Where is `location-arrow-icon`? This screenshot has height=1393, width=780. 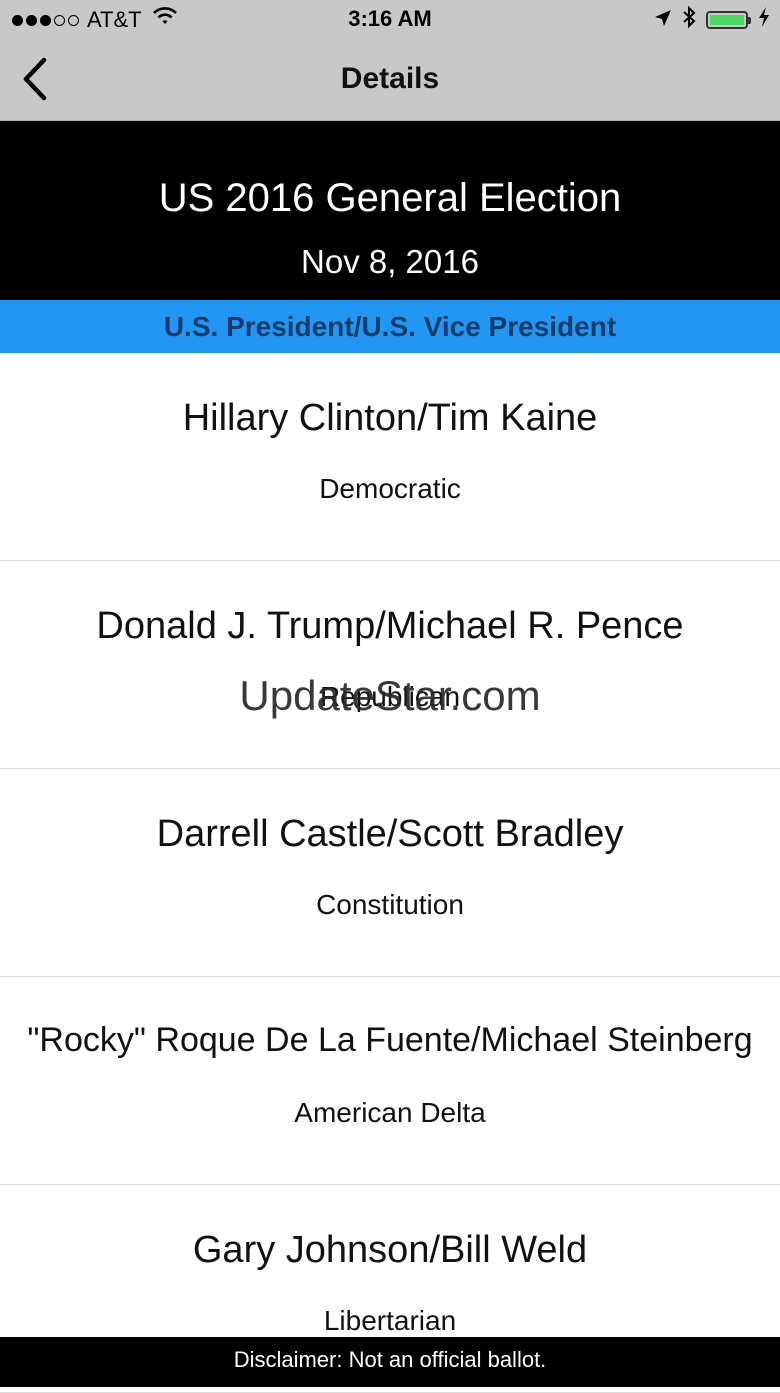 location-arrow-icon is located at coordinates (663, 20).